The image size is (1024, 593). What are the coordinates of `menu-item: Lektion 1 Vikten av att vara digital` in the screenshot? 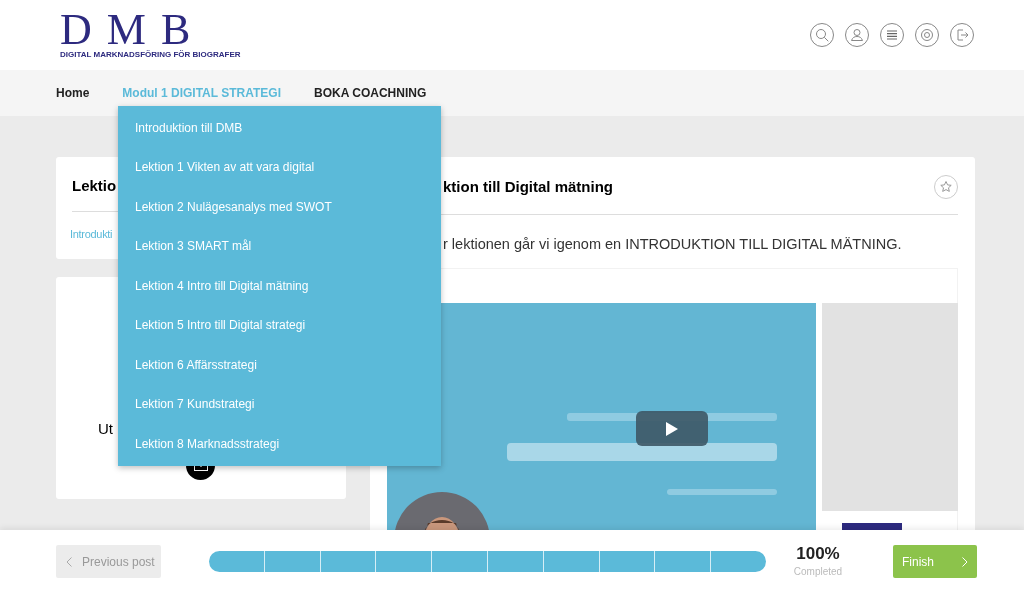 It's located at (279, 167).